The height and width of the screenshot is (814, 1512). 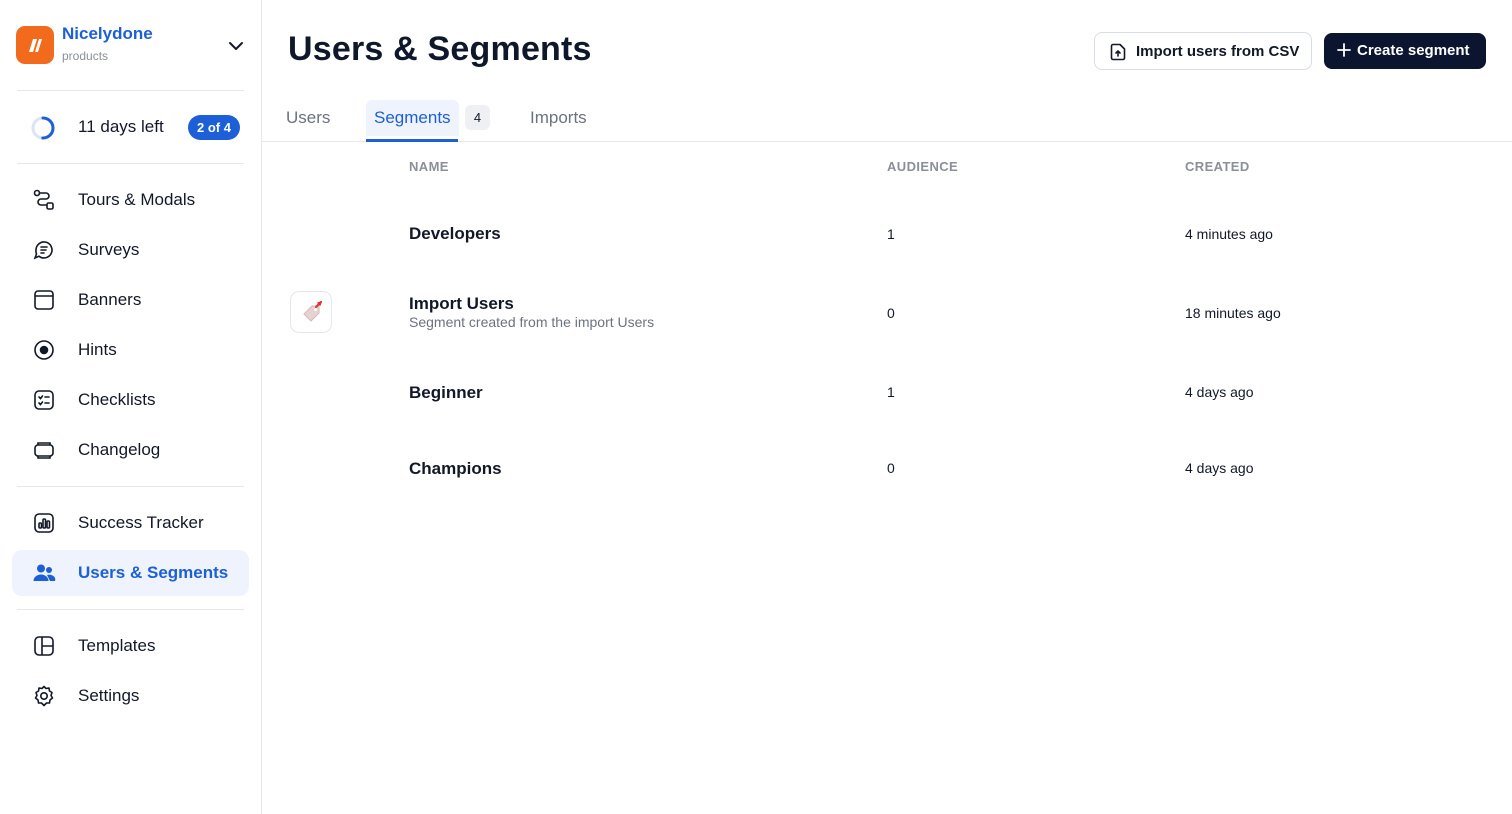 I want to click on sidebar-item-label: Checklists, so click(x=117, y=399).